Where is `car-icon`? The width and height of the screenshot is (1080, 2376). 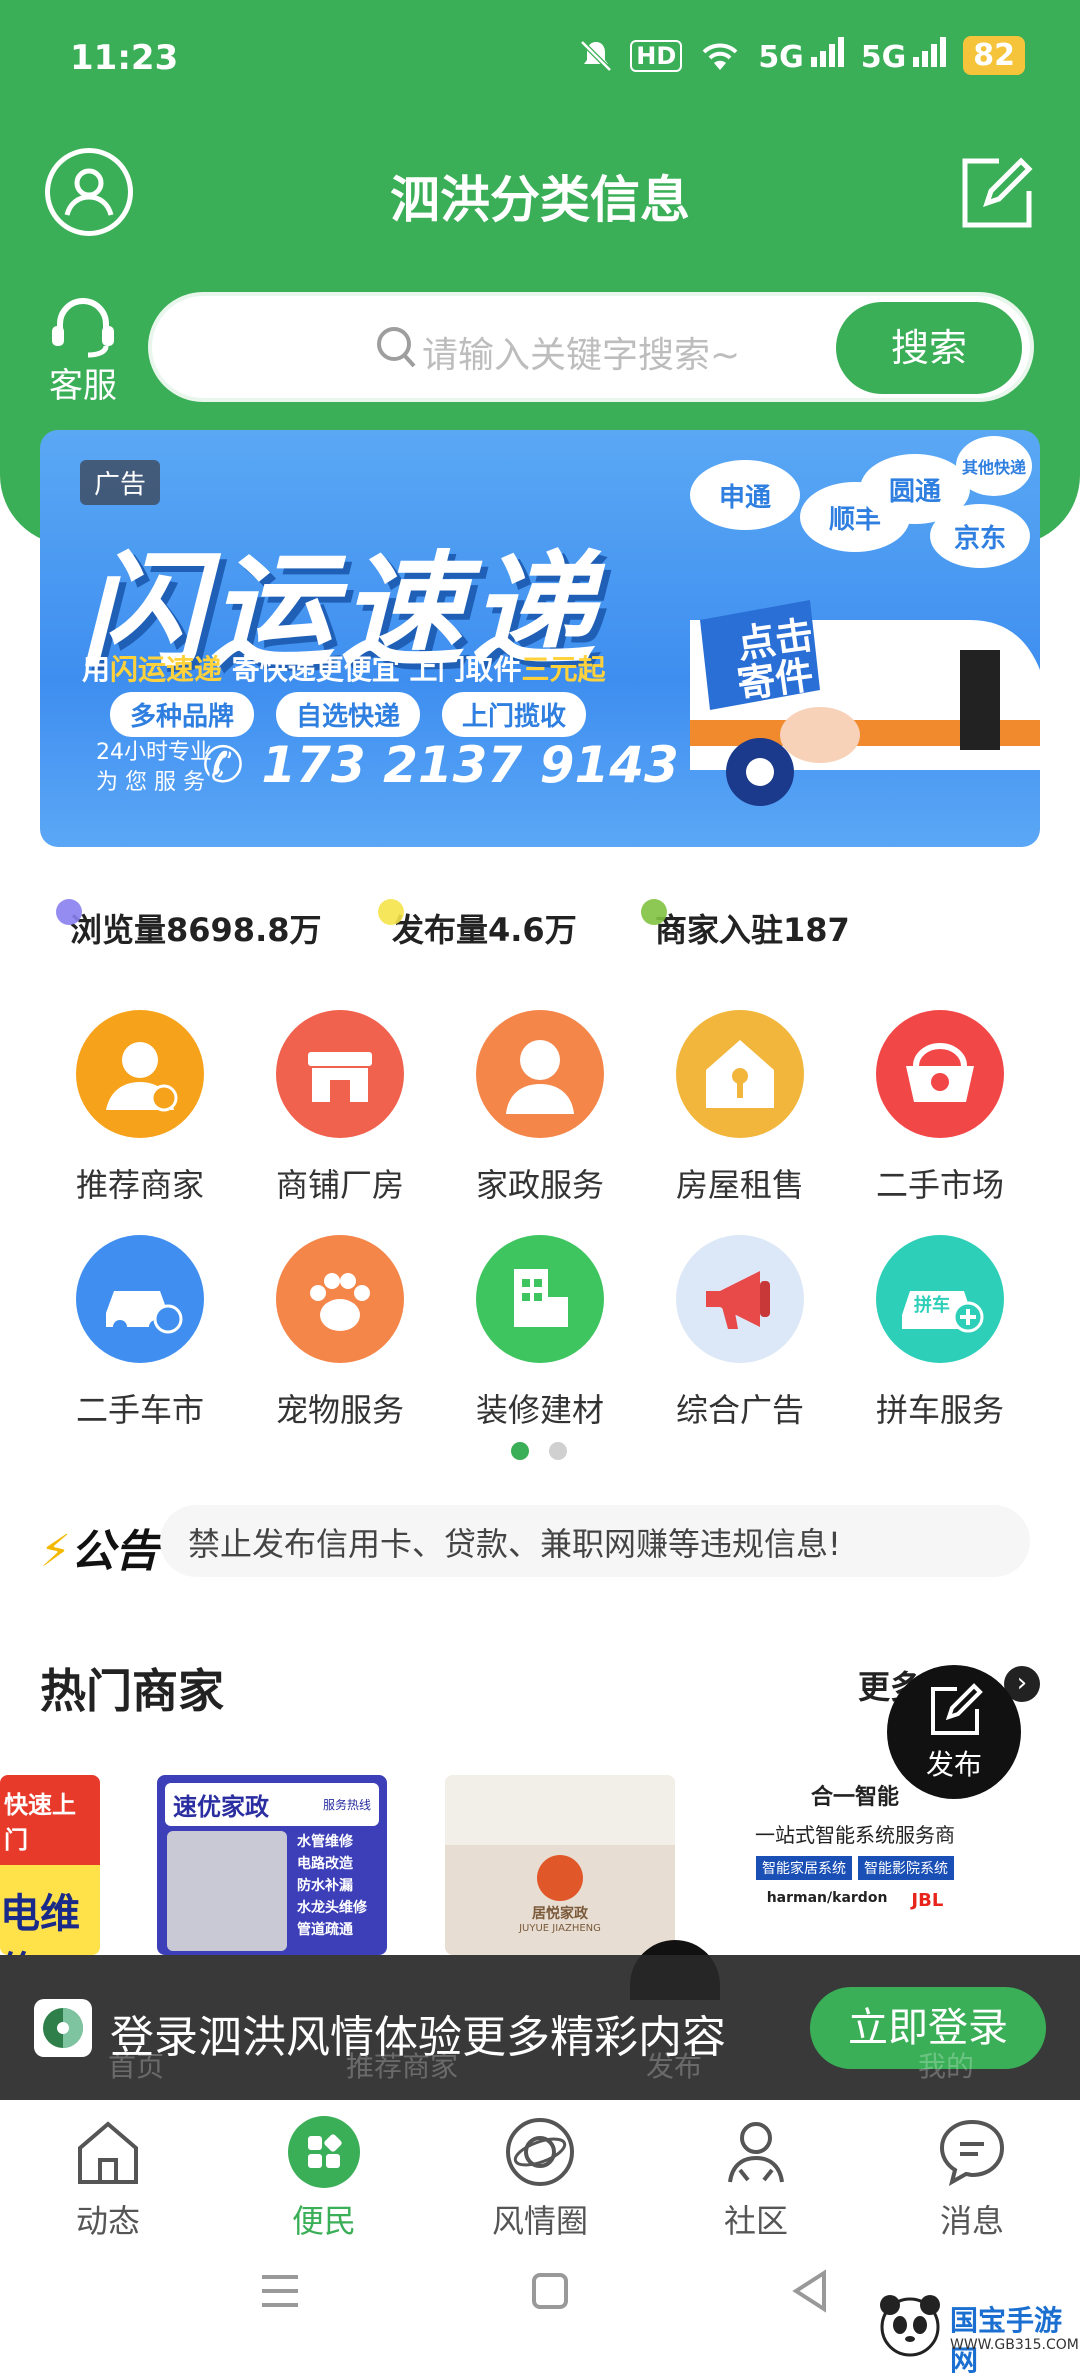
car-icon is located at coordinates (140, 1299).